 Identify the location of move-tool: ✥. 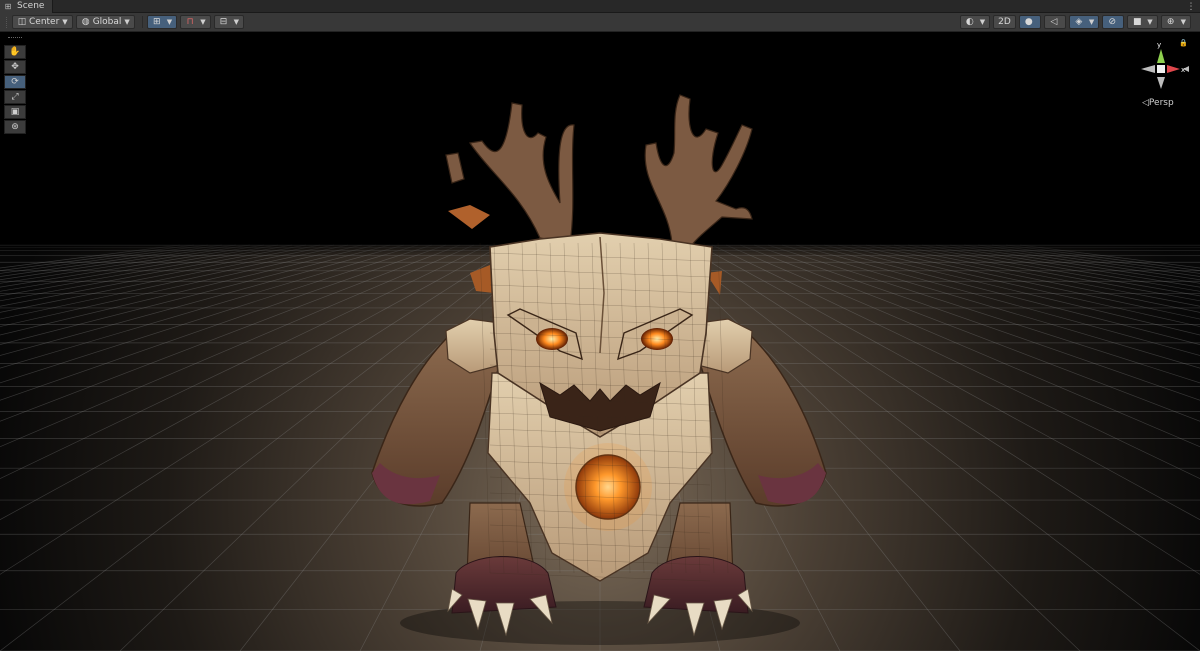
(15, 67).